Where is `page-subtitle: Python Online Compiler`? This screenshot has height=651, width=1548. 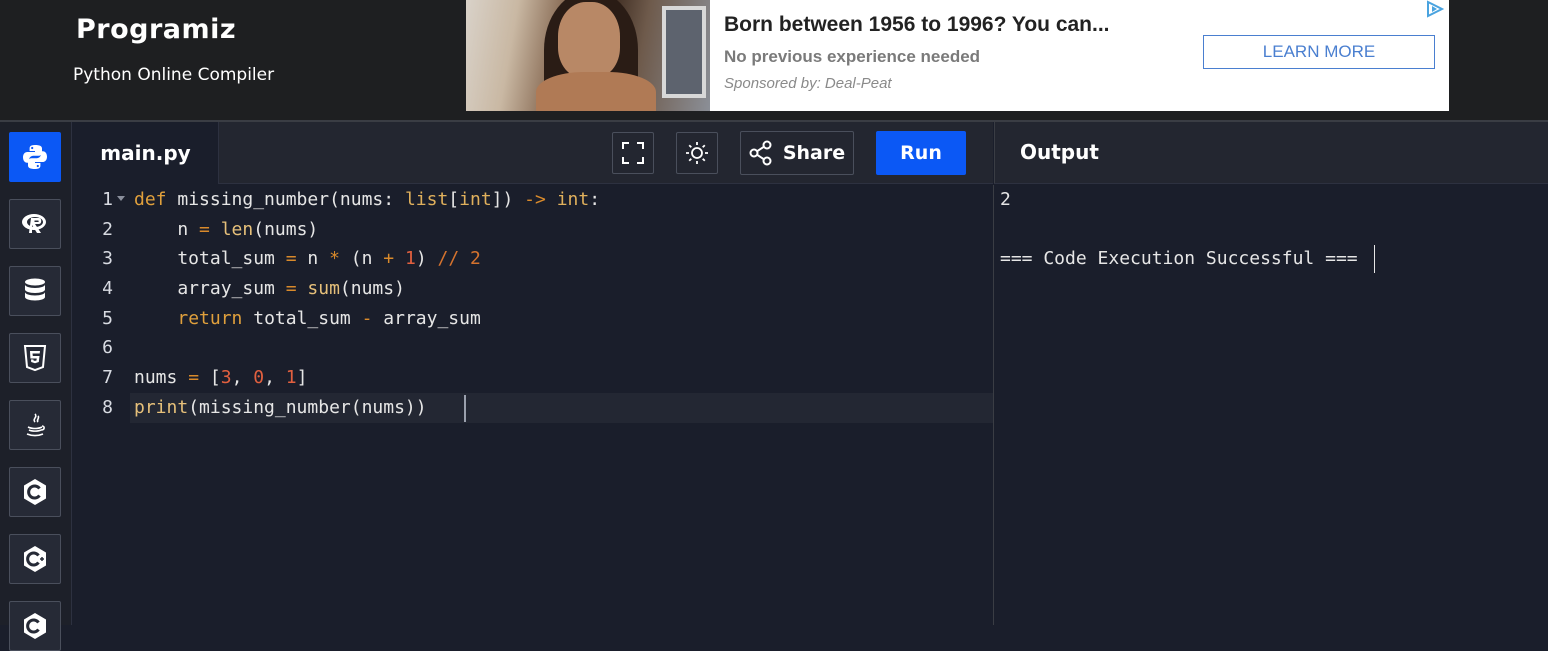
page-subtitle: Python Online Compiler is located at coordinates (174, 75).